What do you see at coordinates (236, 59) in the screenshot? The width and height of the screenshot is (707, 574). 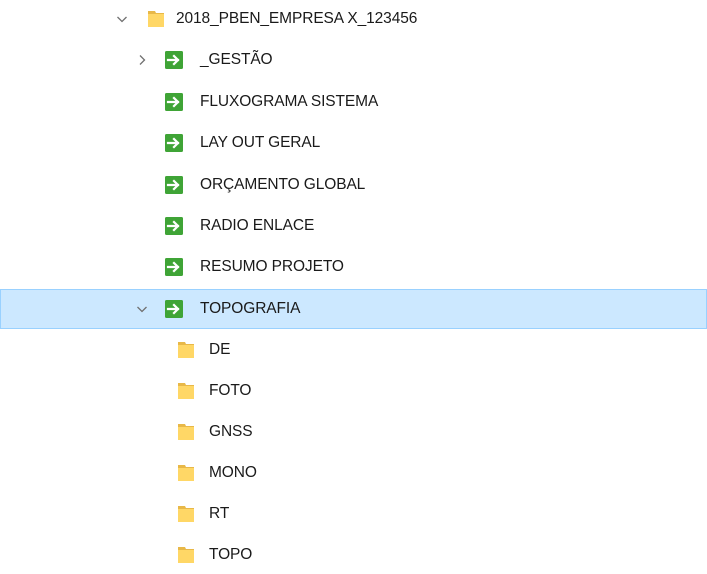 I see `tree-item-label: _GESTÃO` at bounding box center [236, 59].